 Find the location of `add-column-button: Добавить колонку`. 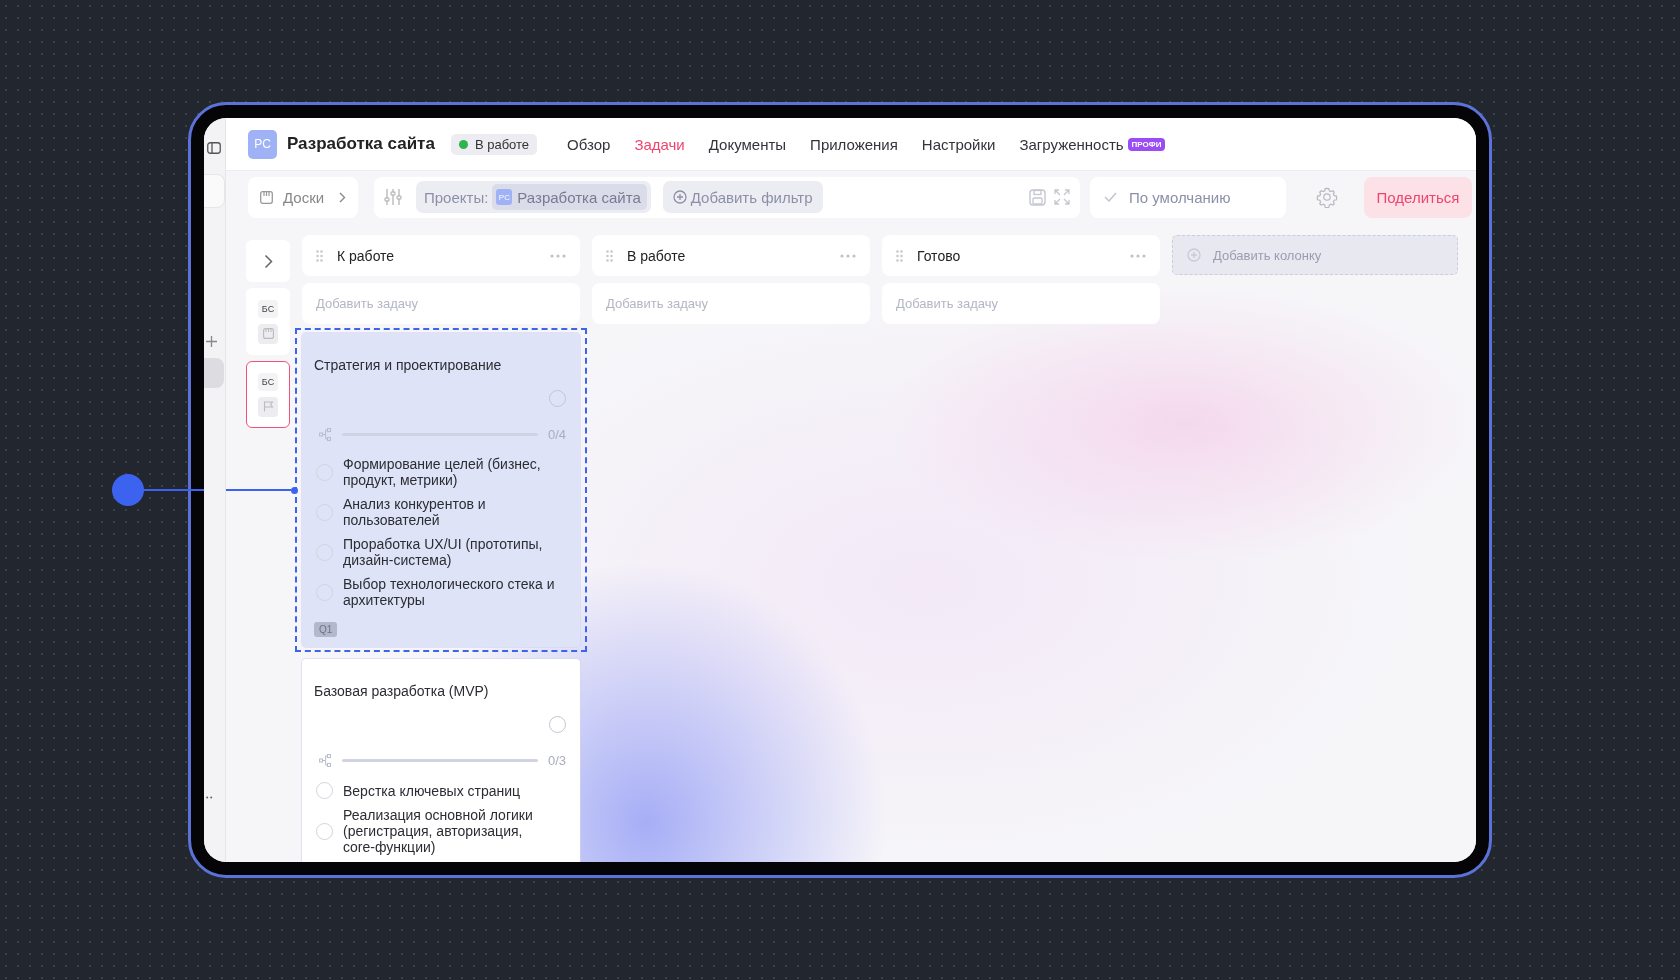

add-column-button: Добавить колонку is located at coordinates (1315, 255).